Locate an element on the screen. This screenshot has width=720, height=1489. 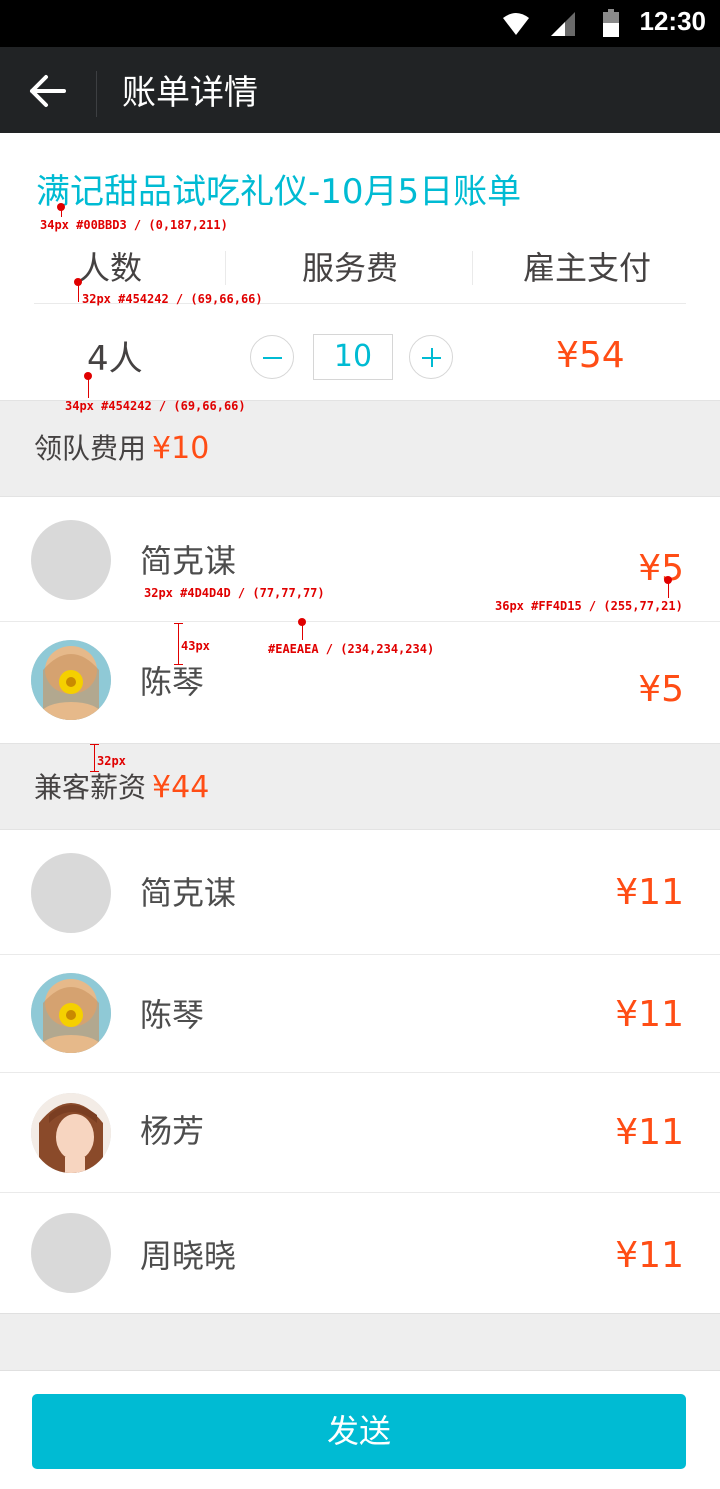
column-header-employer-pay: 雇主支付 is located at coordinates (586, 268).